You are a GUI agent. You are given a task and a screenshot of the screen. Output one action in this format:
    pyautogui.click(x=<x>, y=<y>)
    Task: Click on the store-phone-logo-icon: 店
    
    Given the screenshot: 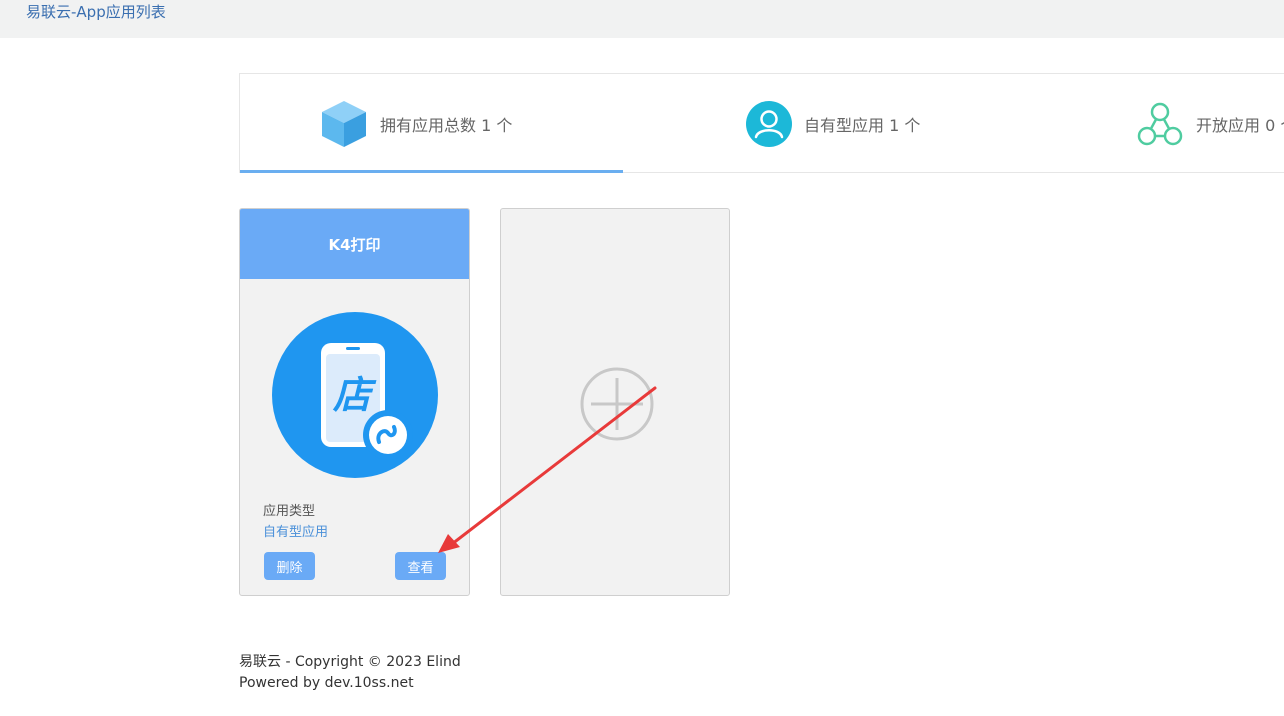 What is the action you would take?
    pyautogui.click(x=355, y=395)
    